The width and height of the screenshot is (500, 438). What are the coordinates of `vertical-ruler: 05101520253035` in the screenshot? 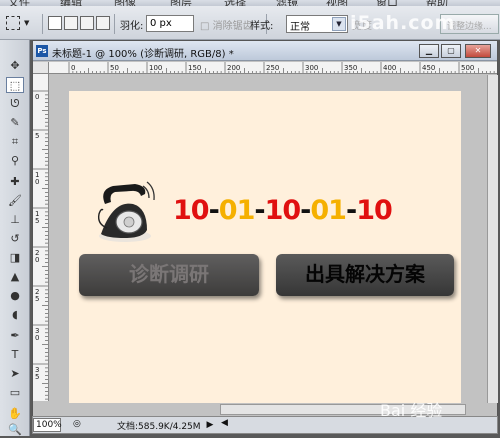 It's located at (41, 237).